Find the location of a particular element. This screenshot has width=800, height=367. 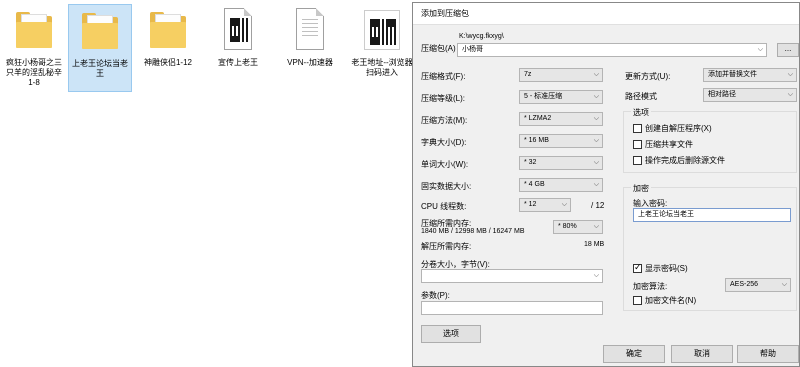

cpu-threads-max: / 12 is located at coordinates (598, 205).